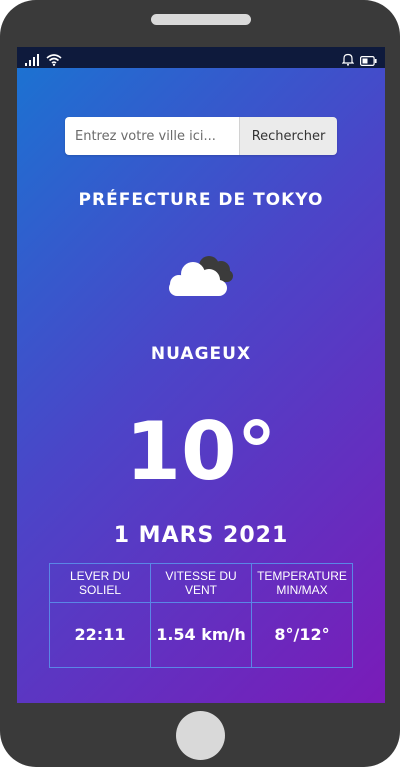 This screenshot has width=400, height=767. What do you see at coordinates (302, 635) in the screenshot?
I see `temperature-range-value: 8°/12°` at bounding box center [302, 635].